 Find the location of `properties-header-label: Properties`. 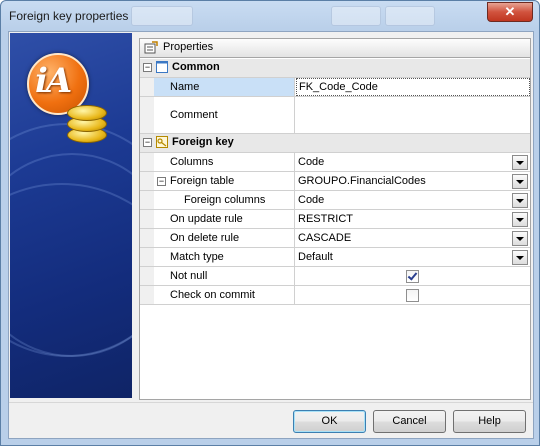

properties-header-label: Properties is located at coordinates (188, 47).